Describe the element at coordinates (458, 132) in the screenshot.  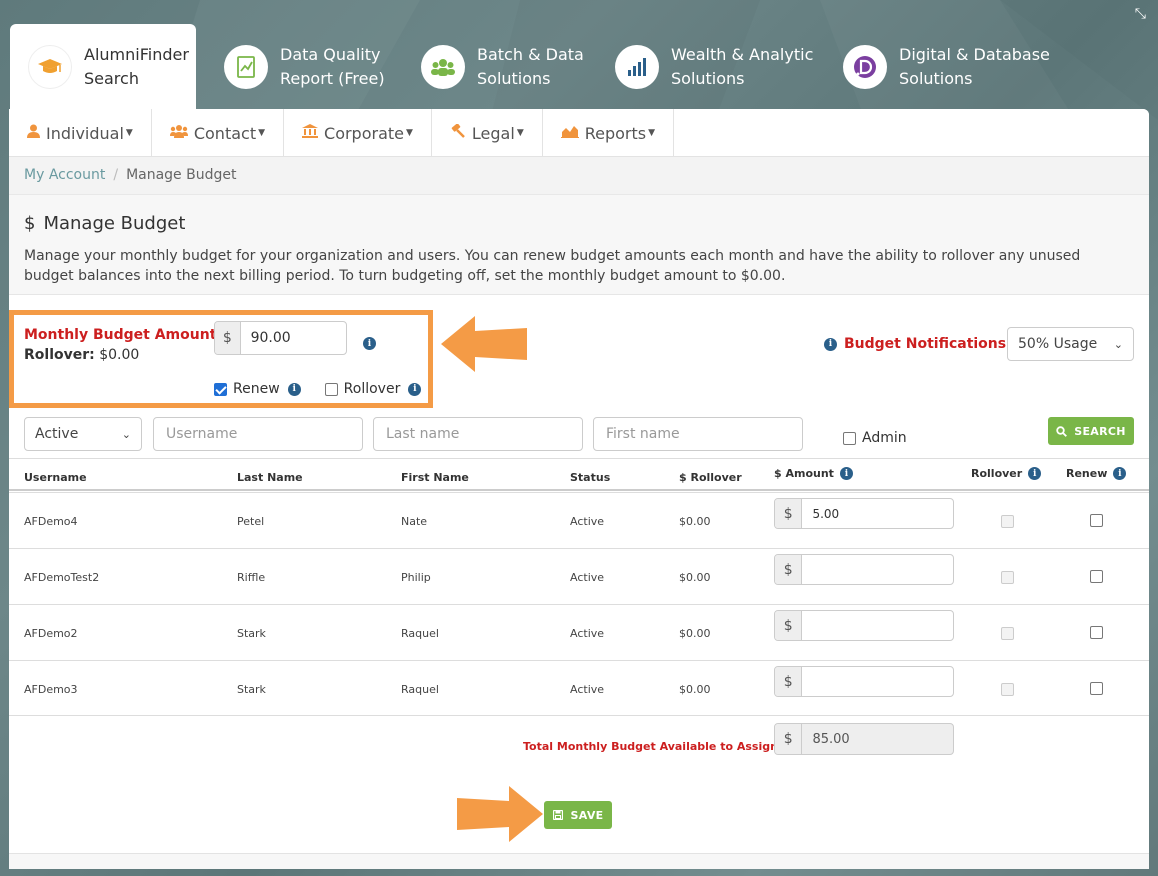
I see `gavel-icon` at that location.